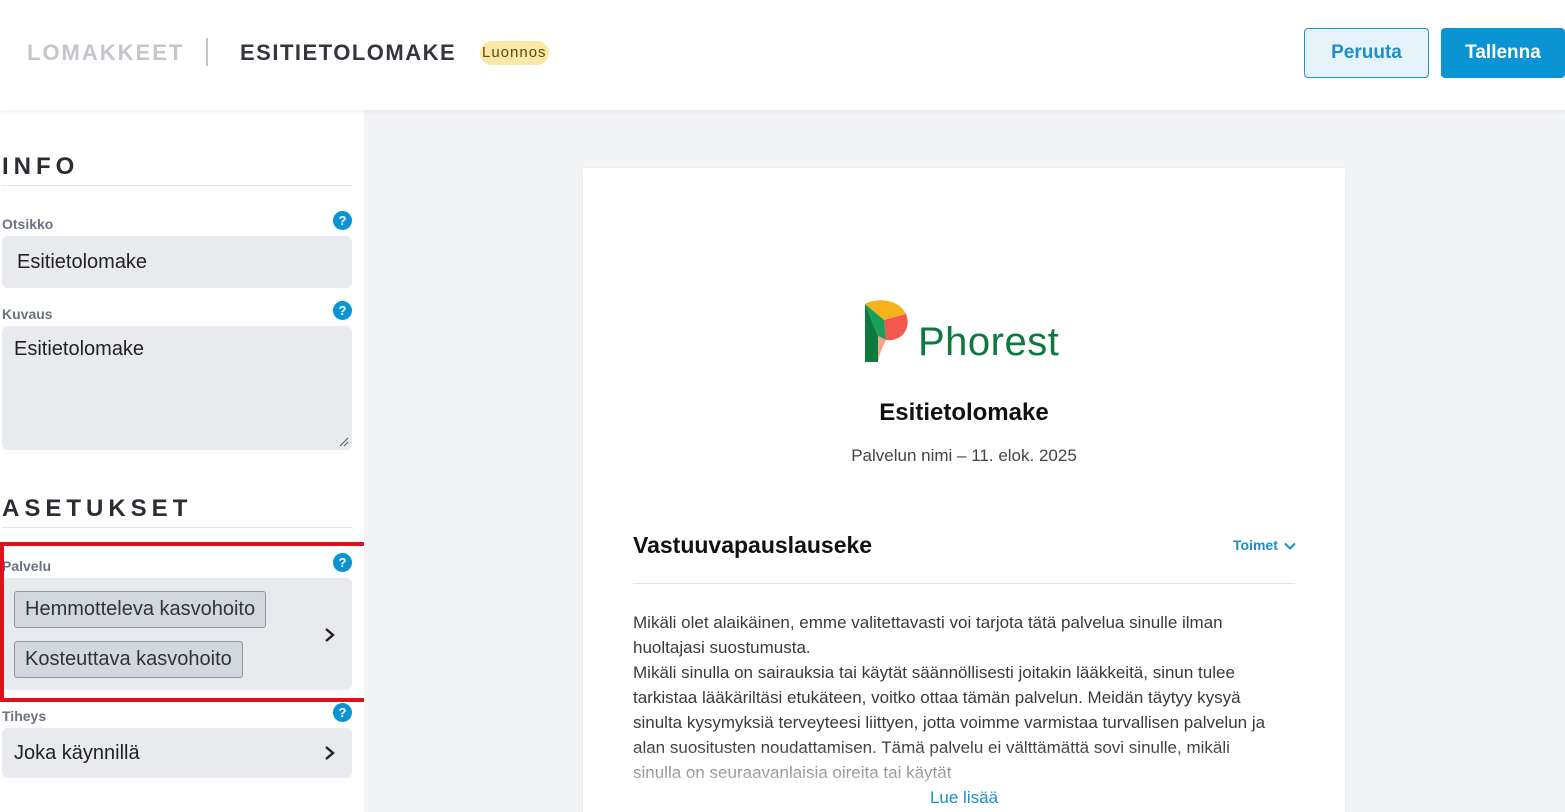 The height and width of the screenshot is (812, 1565). What do you see at coordinates (105, 53) in the screenshot?
I see `breadcrumb-root: LOMAKKEET` at bounding box center [105, 53].